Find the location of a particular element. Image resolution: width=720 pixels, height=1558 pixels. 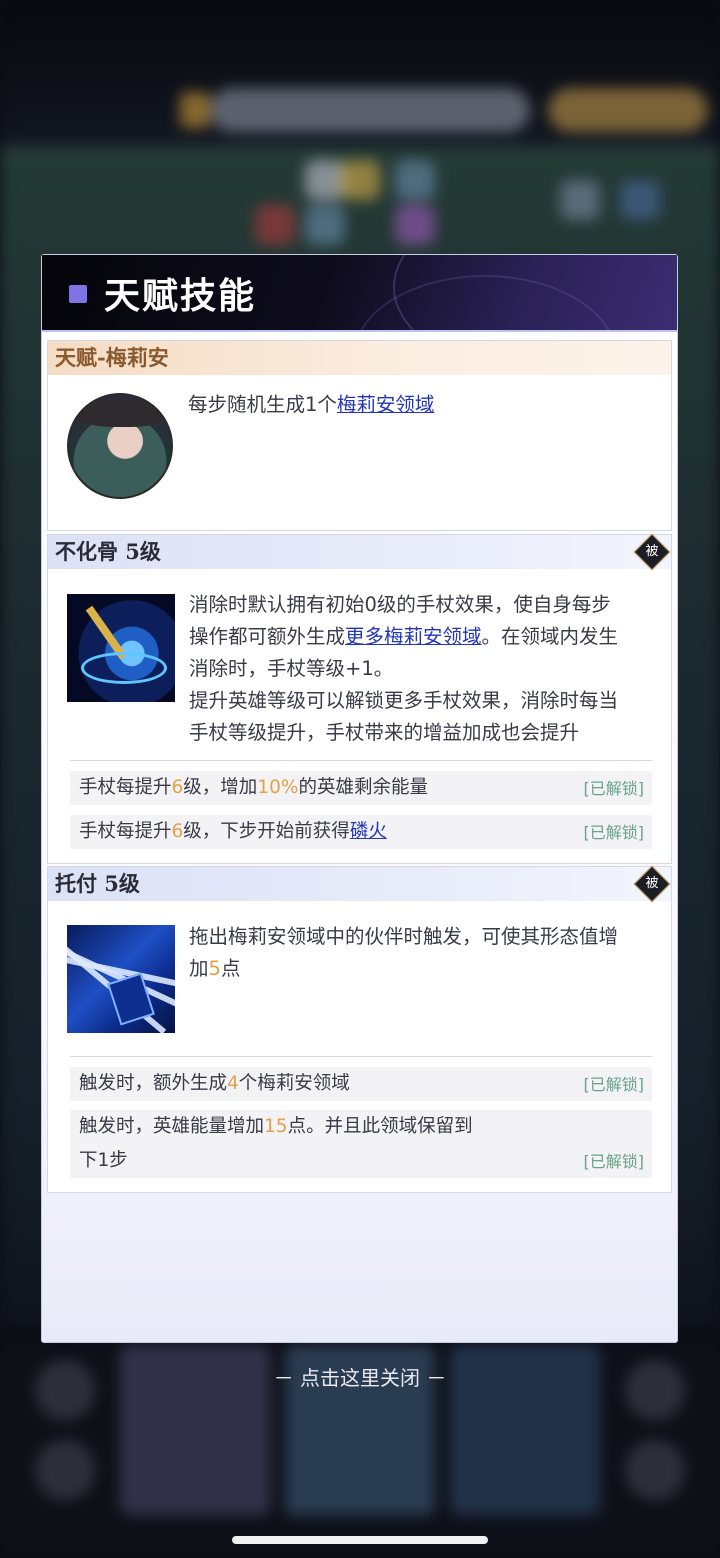

more-meilian-domain-link: 更多梅莉安领域 is located at coordinates (413, 636).